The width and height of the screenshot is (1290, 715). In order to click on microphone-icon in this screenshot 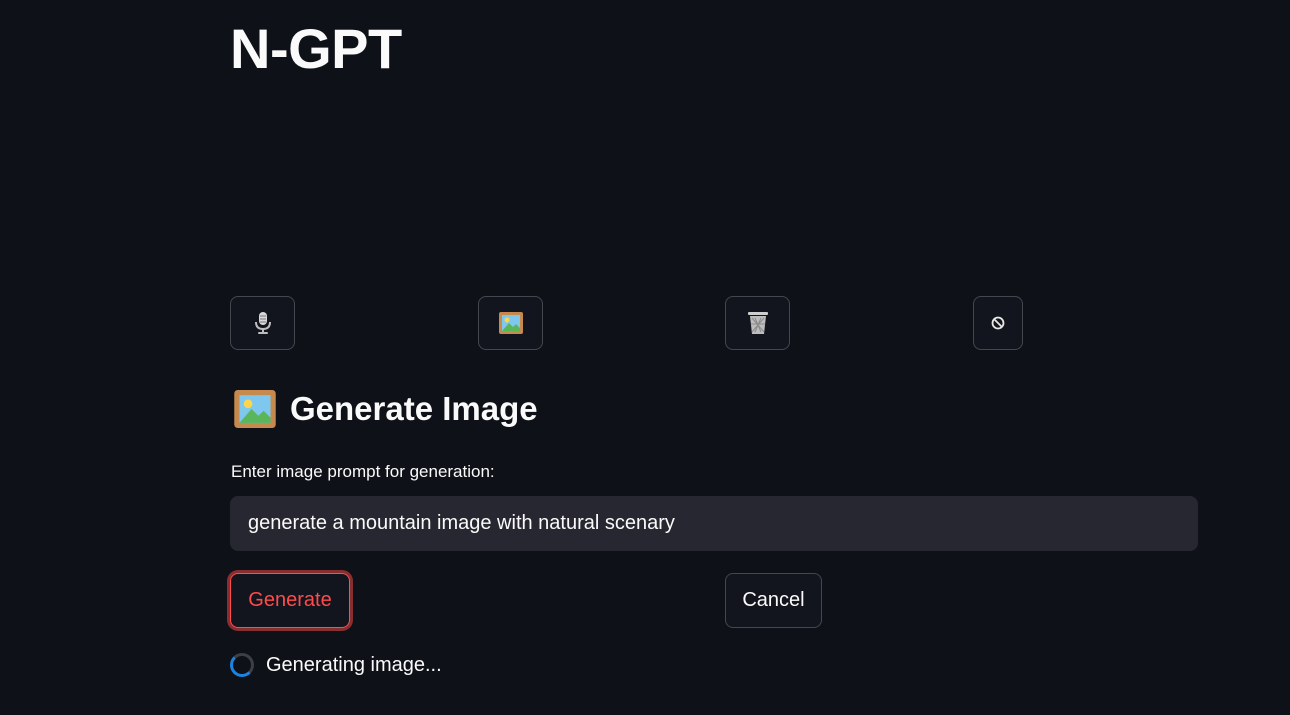, I will do `click(263, 323)`.